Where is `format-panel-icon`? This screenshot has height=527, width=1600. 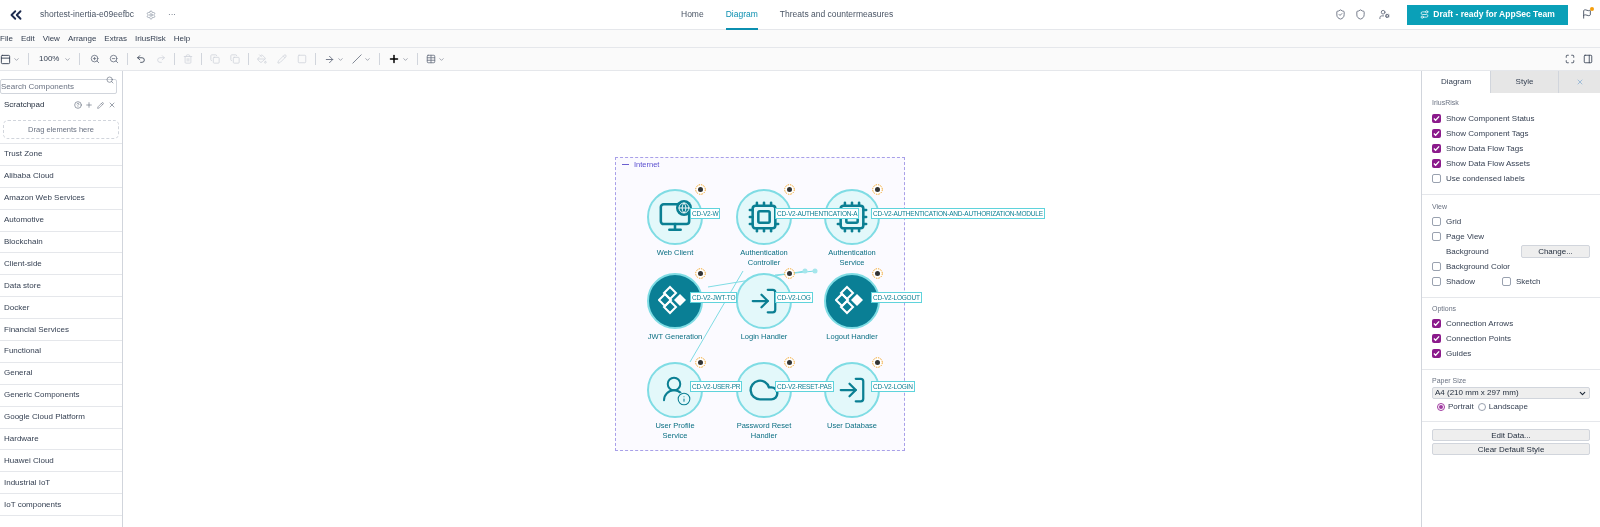
format-panel-icon is located at coordinates (1588, 59).